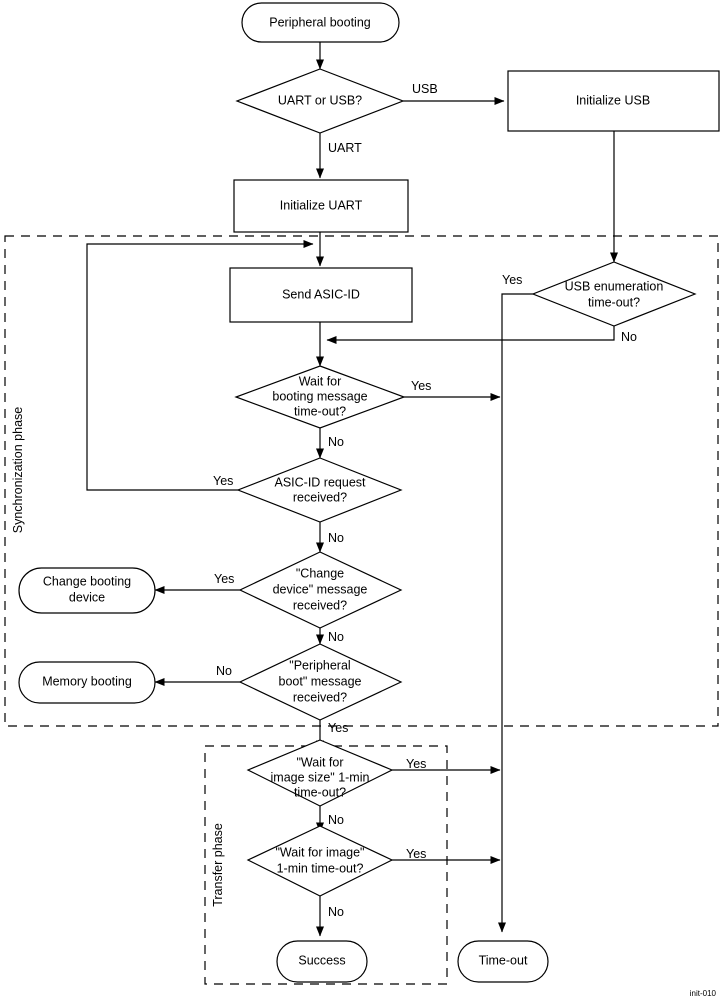 The width and height of the screenshot is (721, 1006). Describe the element at coordinates (319, 665) in the screenshot. I see `node-peripheral-boot-msg-label-1: "Peripheral` at that location.